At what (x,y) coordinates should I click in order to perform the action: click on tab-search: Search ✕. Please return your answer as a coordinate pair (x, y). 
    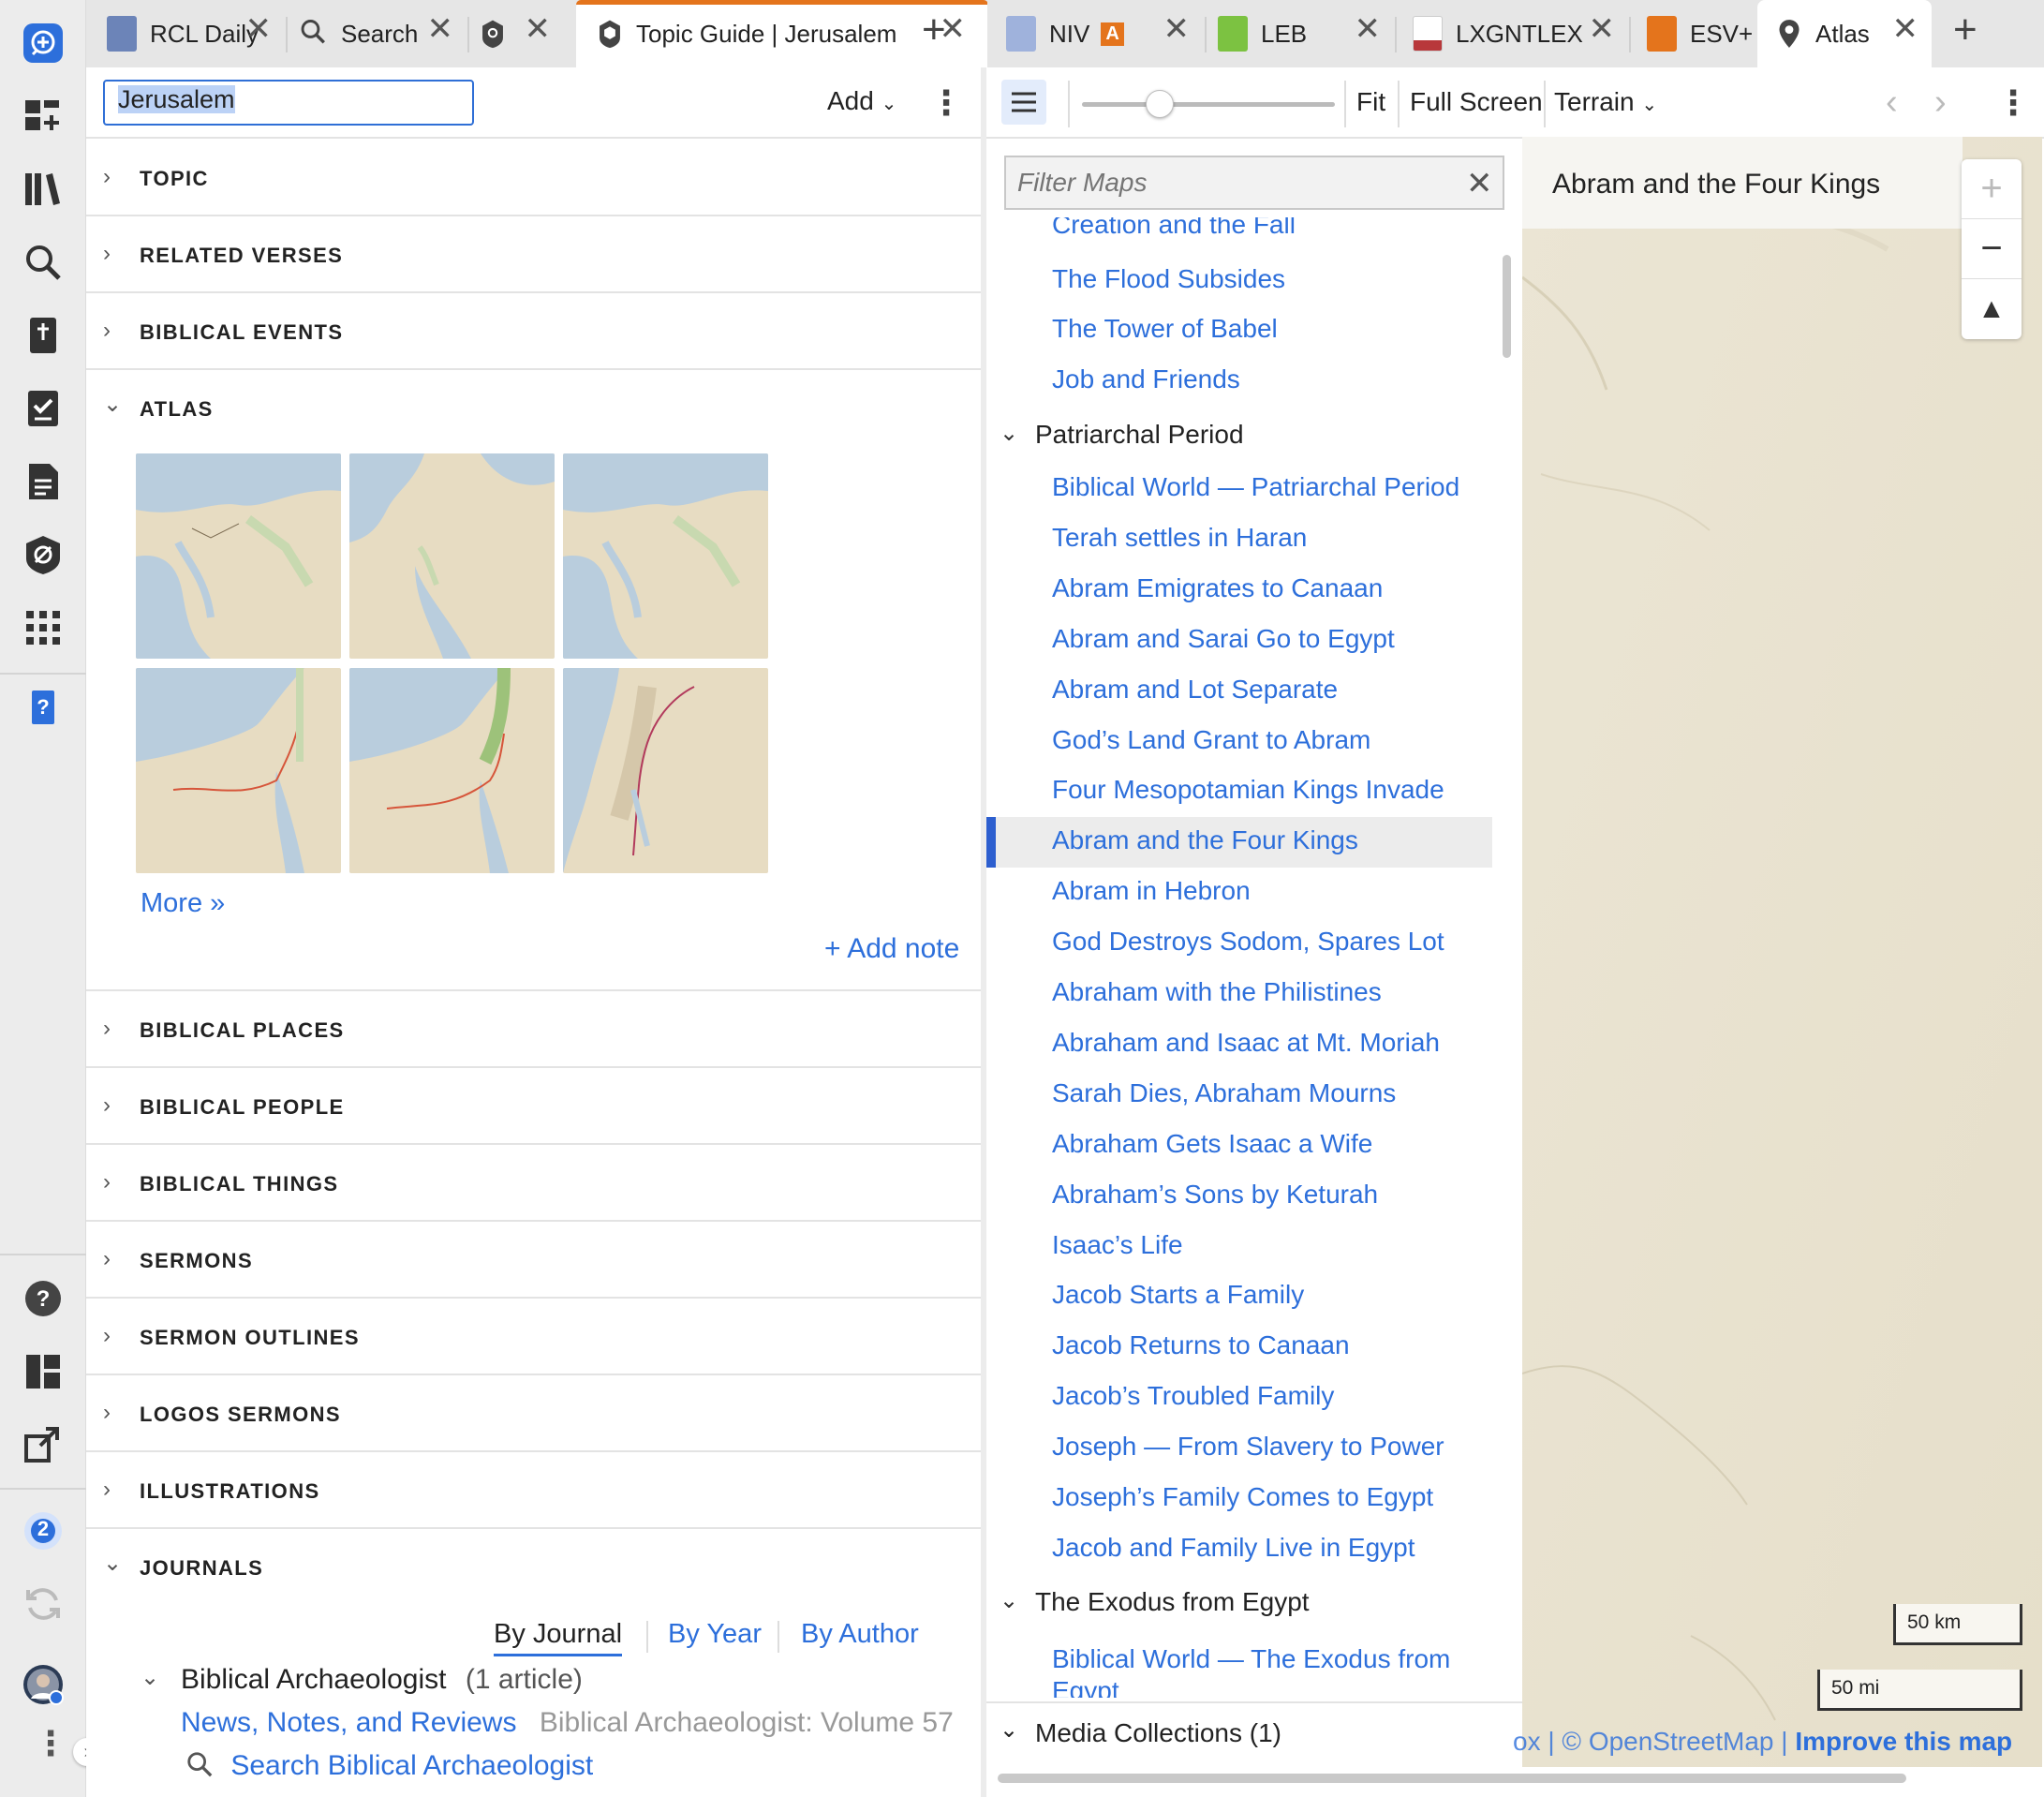
    Looking at the image, I should click on (383, 33).